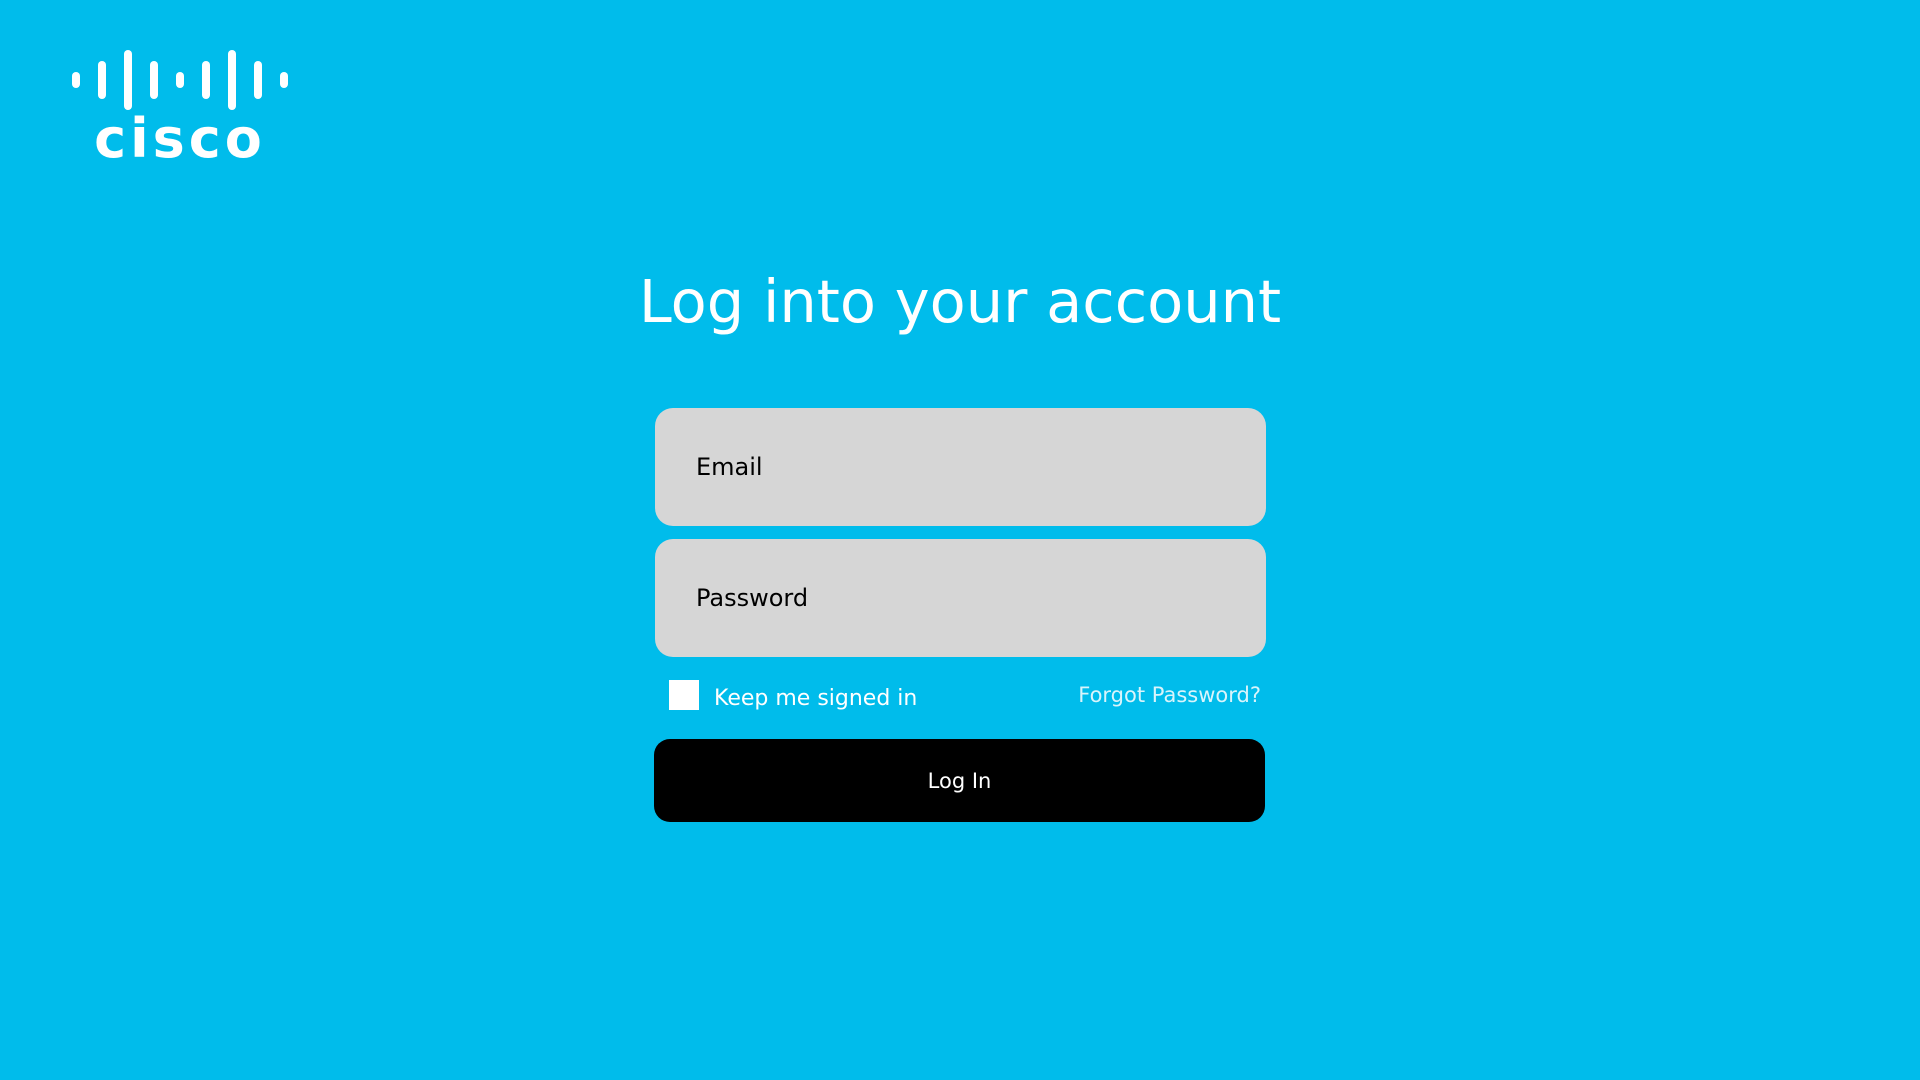 Image resolution: width=1920 pixels, height=1080 pixels. Describe the element at coordinates (960, 598) in the screenshot. I see `password-field` at that location.